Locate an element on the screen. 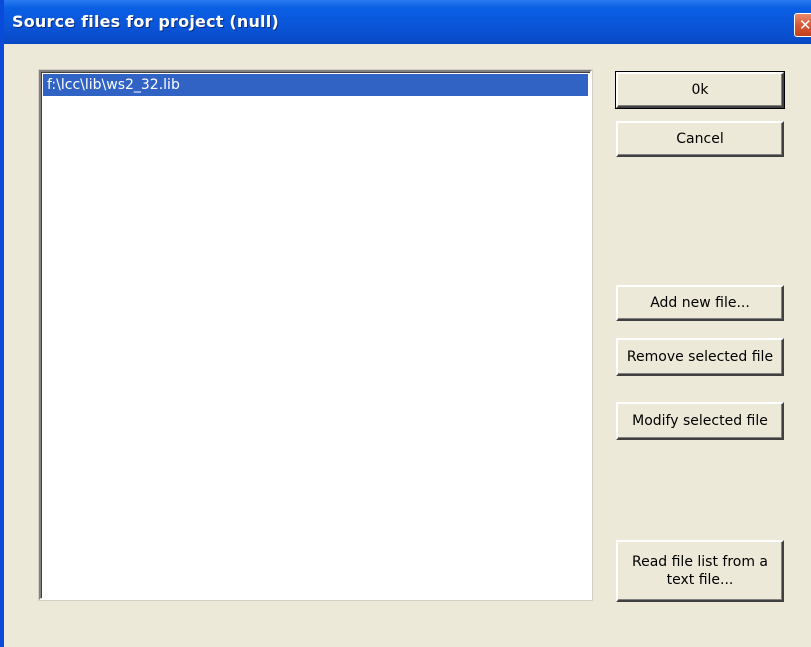 This screenshot has height=647, width=811. remove-selected-file-label: Remove selected file is located at coordinates (700, 357).